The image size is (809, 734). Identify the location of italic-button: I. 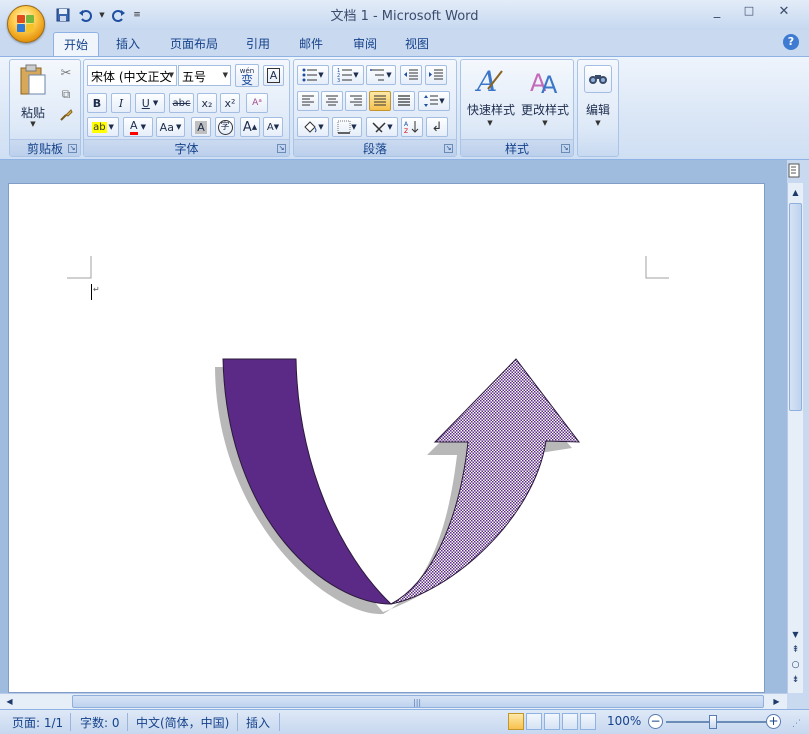
(121, 103).